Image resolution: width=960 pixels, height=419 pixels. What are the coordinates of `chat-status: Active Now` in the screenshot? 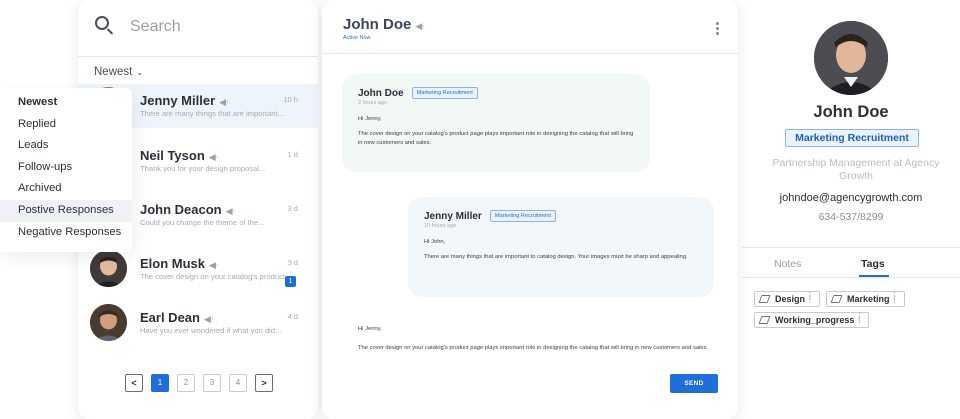 It's located at (357, 38).